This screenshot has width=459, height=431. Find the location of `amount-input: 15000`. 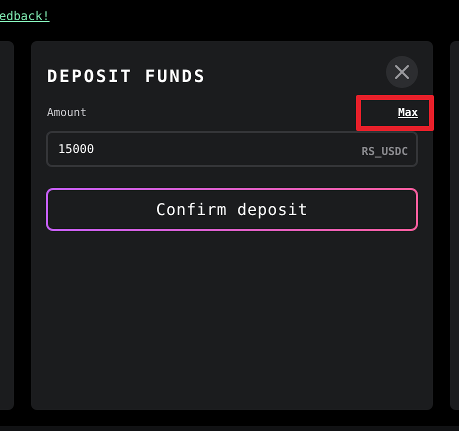

amount-input: 15000 is located at coordinates (210, 149).